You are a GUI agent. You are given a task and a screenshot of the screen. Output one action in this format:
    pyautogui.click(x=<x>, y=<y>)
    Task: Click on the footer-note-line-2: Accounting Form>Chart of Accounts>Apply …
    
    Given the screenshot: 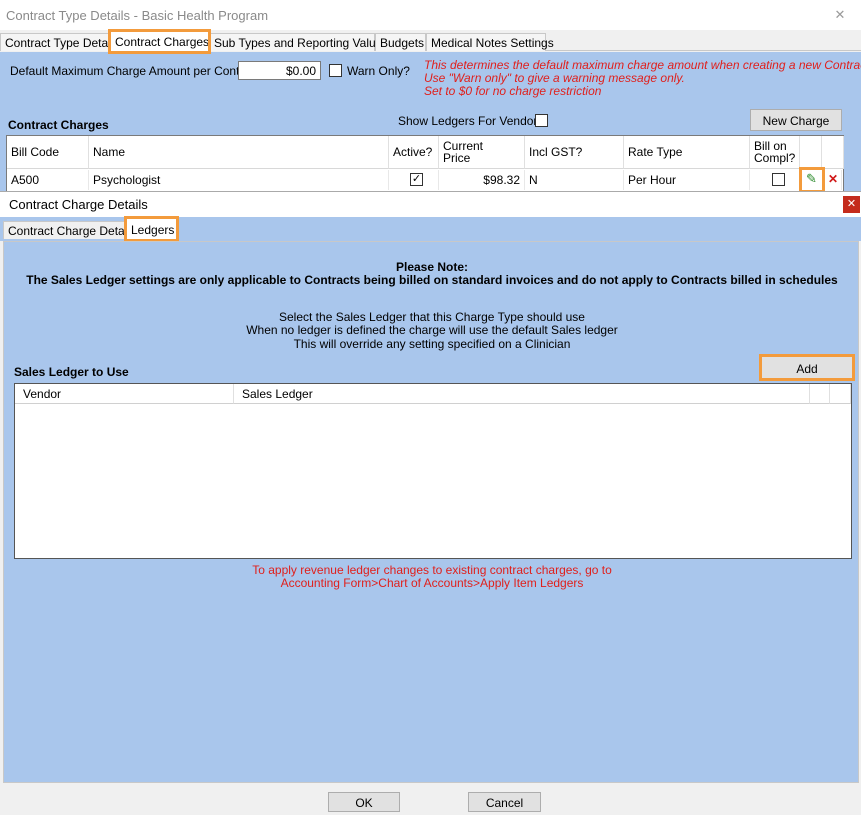 What is the action you would take?
    pyautogui.click(x=432, y=583)
    